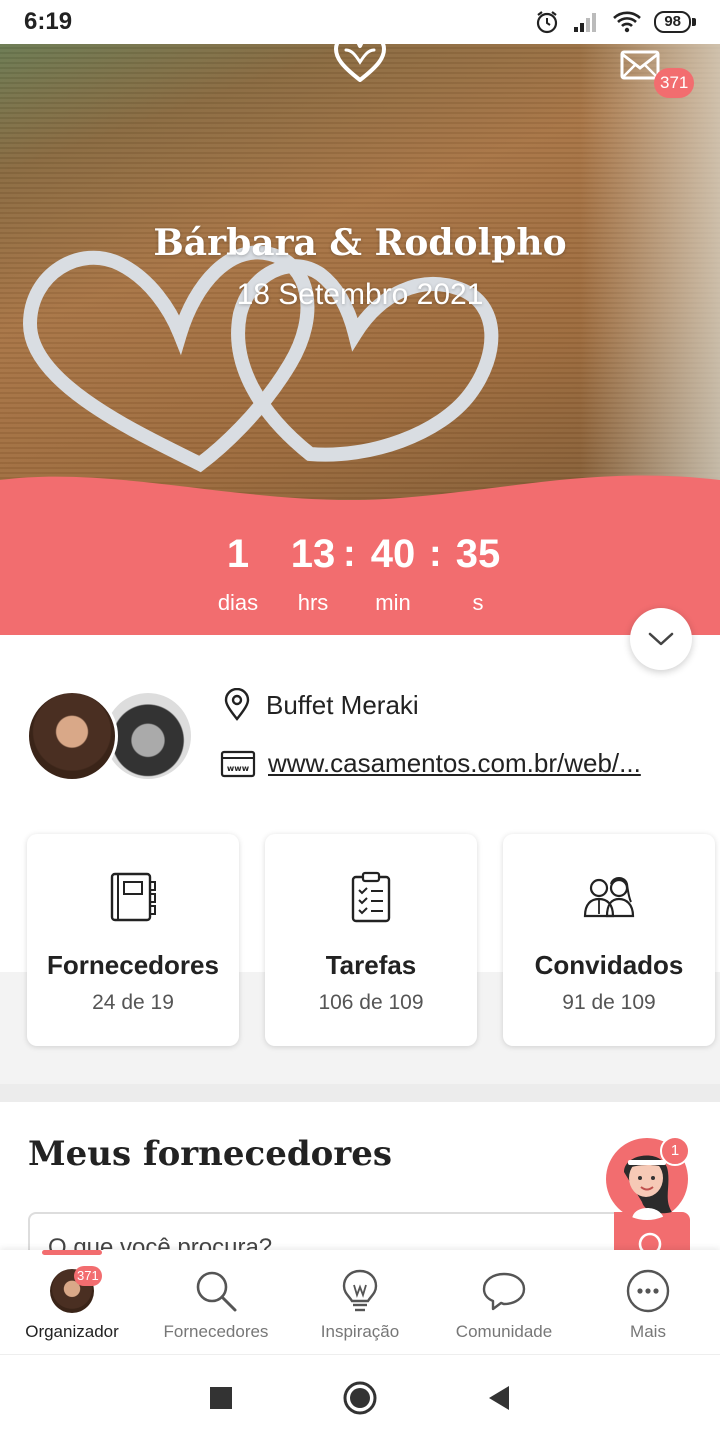  I want to click on recent-apps-icon, so click(221, 1398).